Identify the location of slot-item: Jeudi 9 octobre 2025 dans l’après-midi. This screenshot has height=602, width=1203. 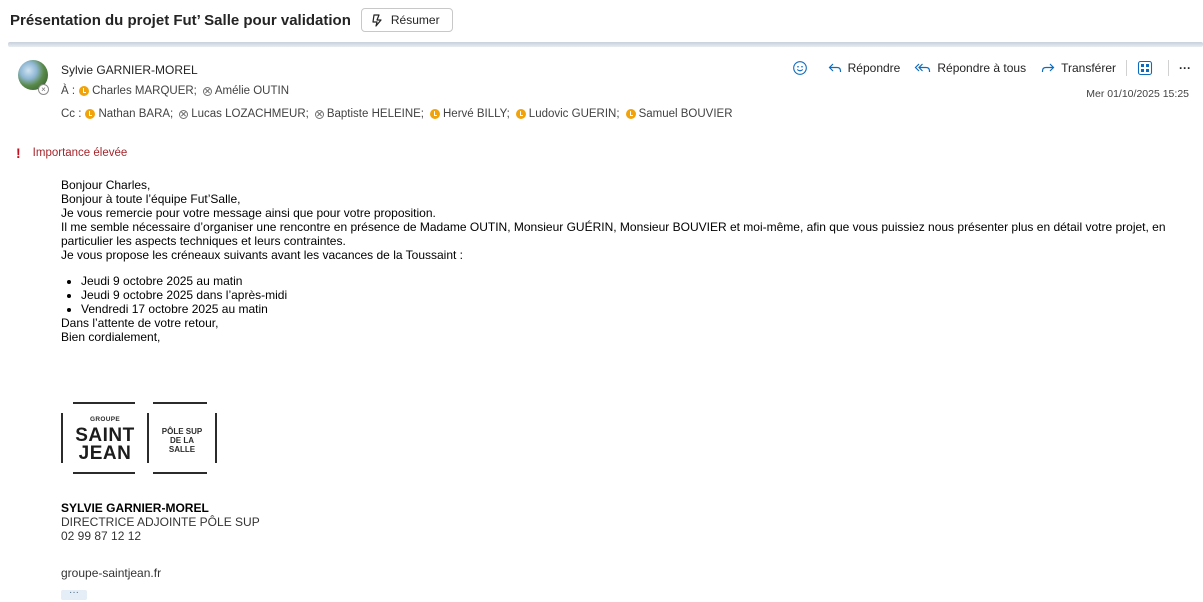
(631, 295).